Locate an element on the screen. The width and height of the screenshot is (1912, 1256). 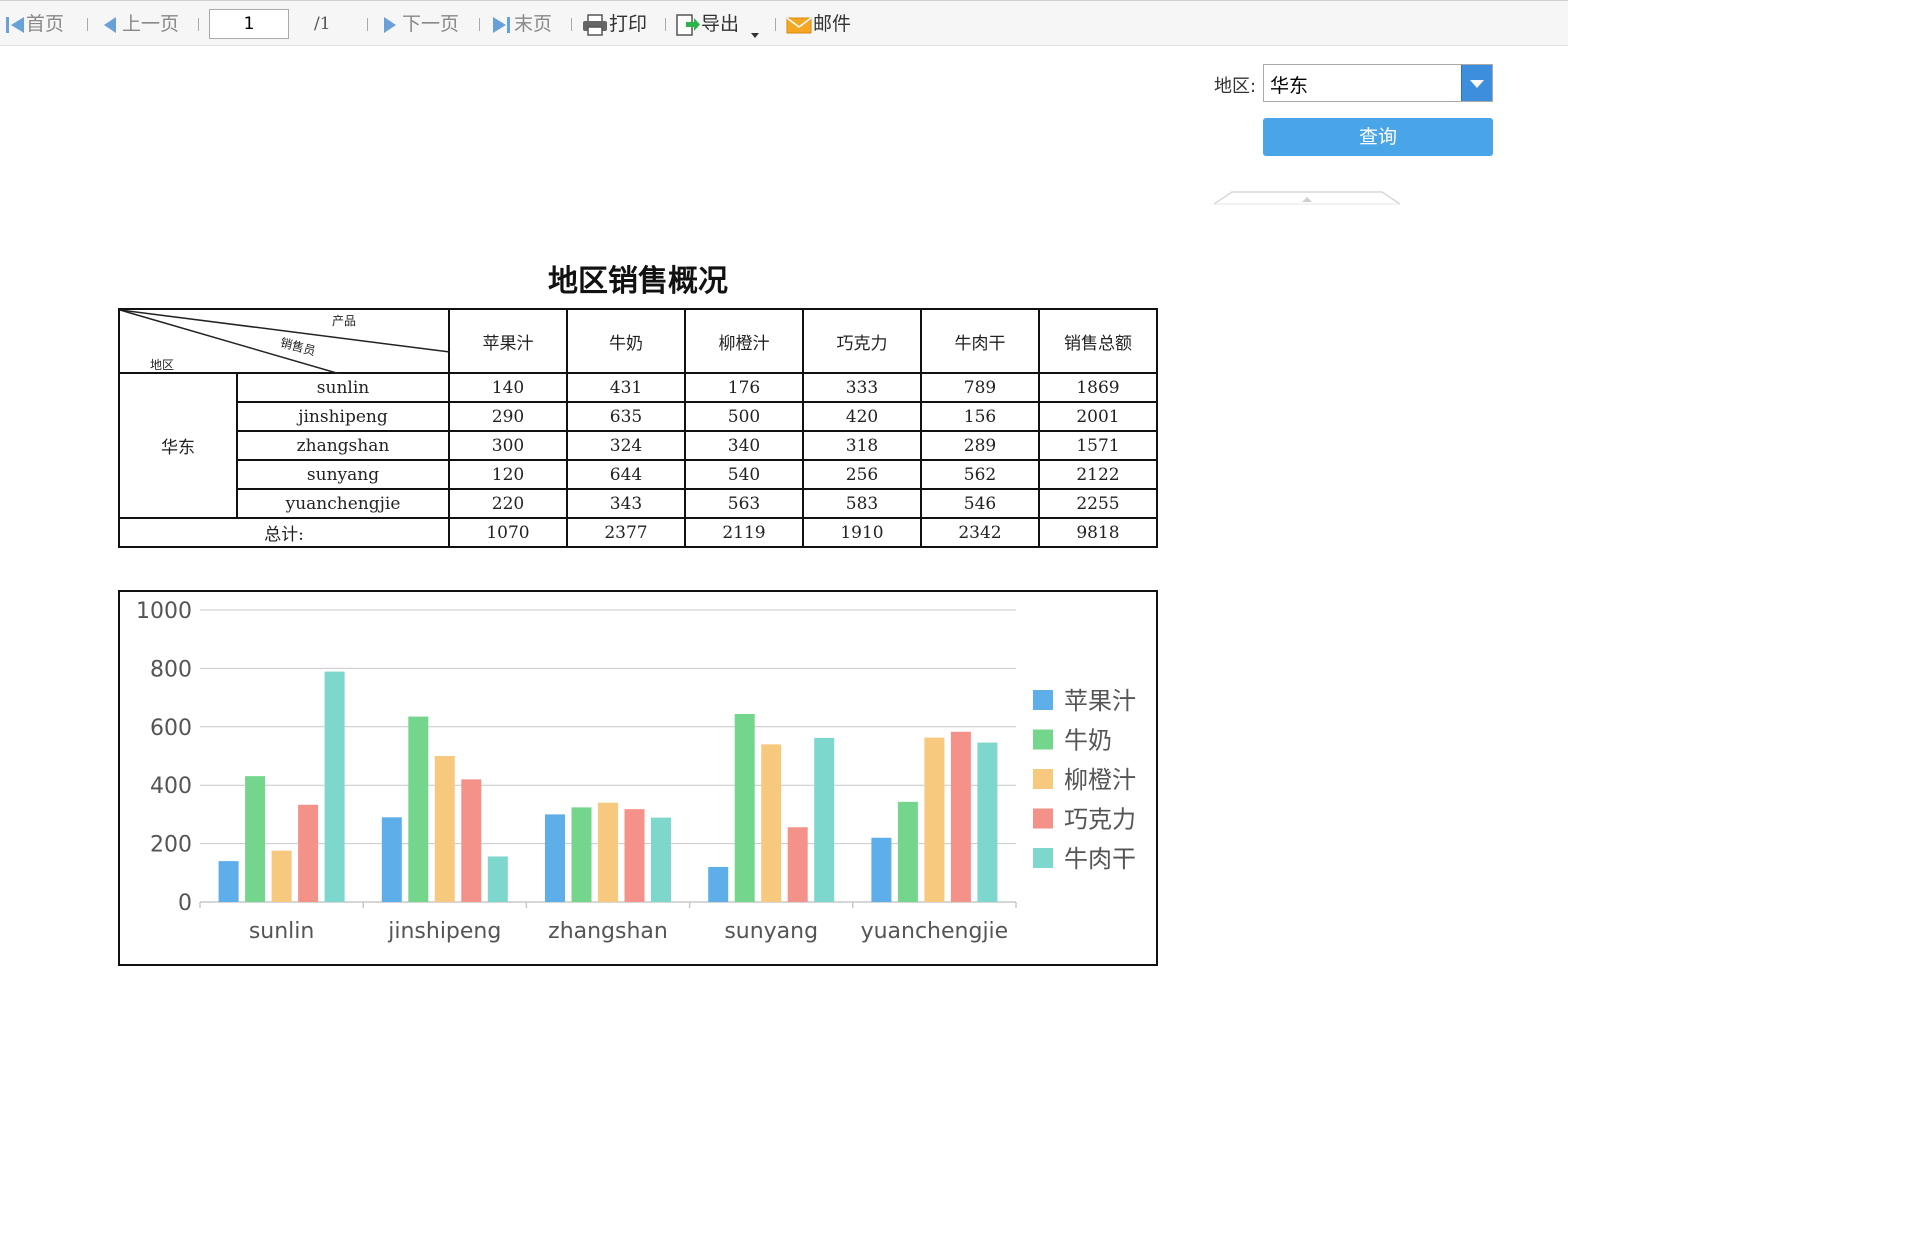
next-page-icon is located at coordinates (391, 25).